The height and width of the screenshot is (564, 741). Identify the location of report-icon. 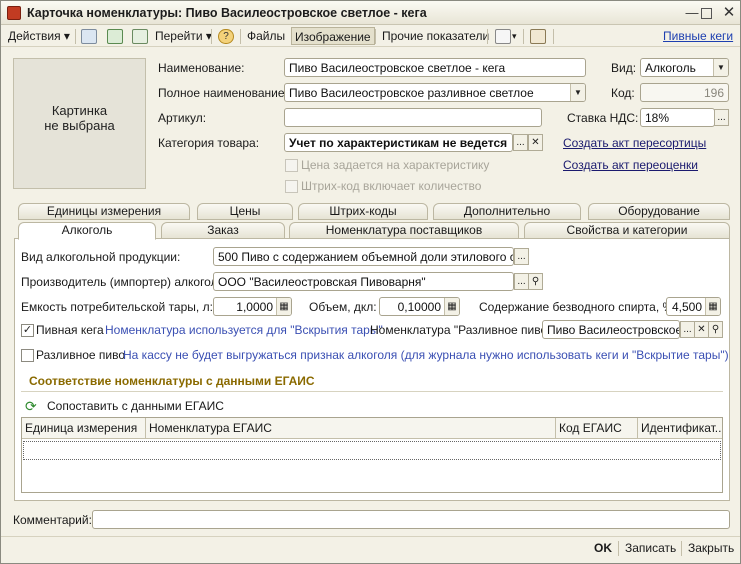
(503, 36).